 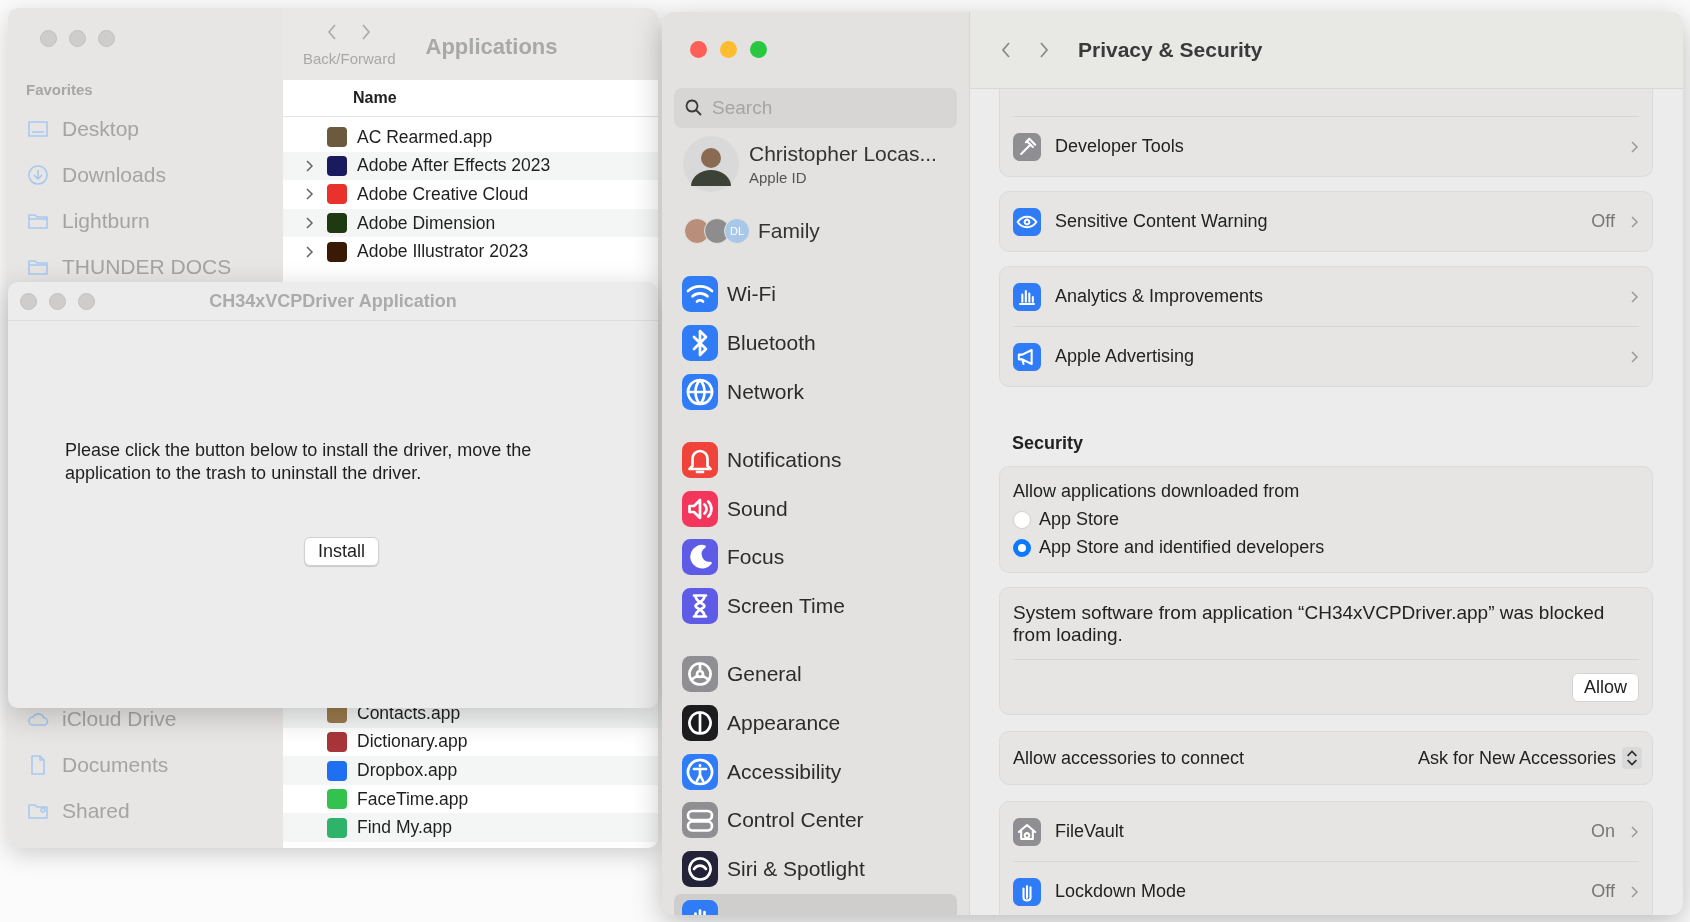 I want to click on row-label: Analytics & Improvements, so click(x=1160, y=296).